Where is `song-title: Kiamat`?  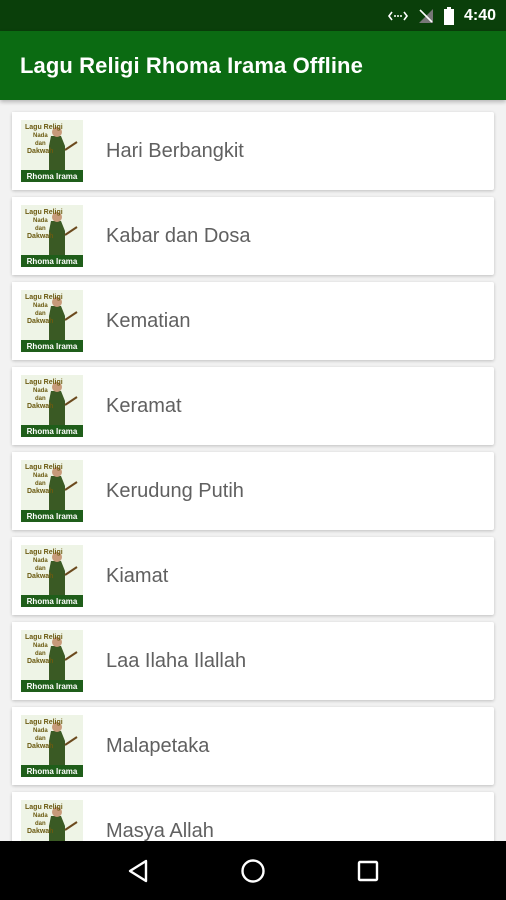 song-title: Kiamat is located at coordinates (137, 575).